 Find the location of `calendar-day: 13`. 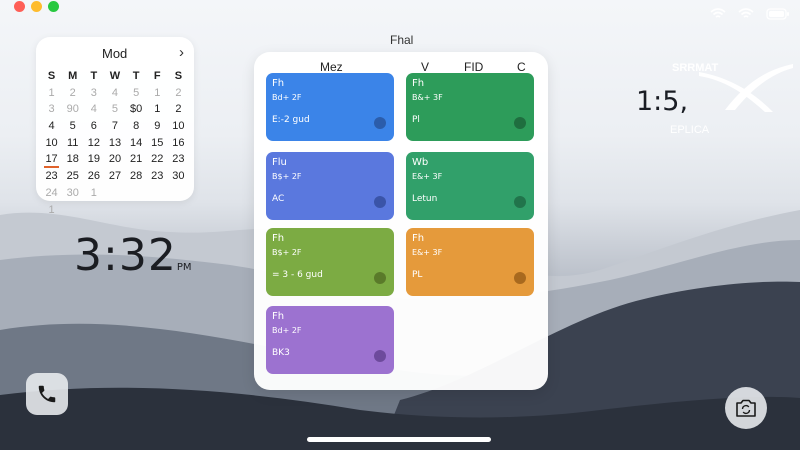

calendar-day: 13 is located at coordinates (114, 144).